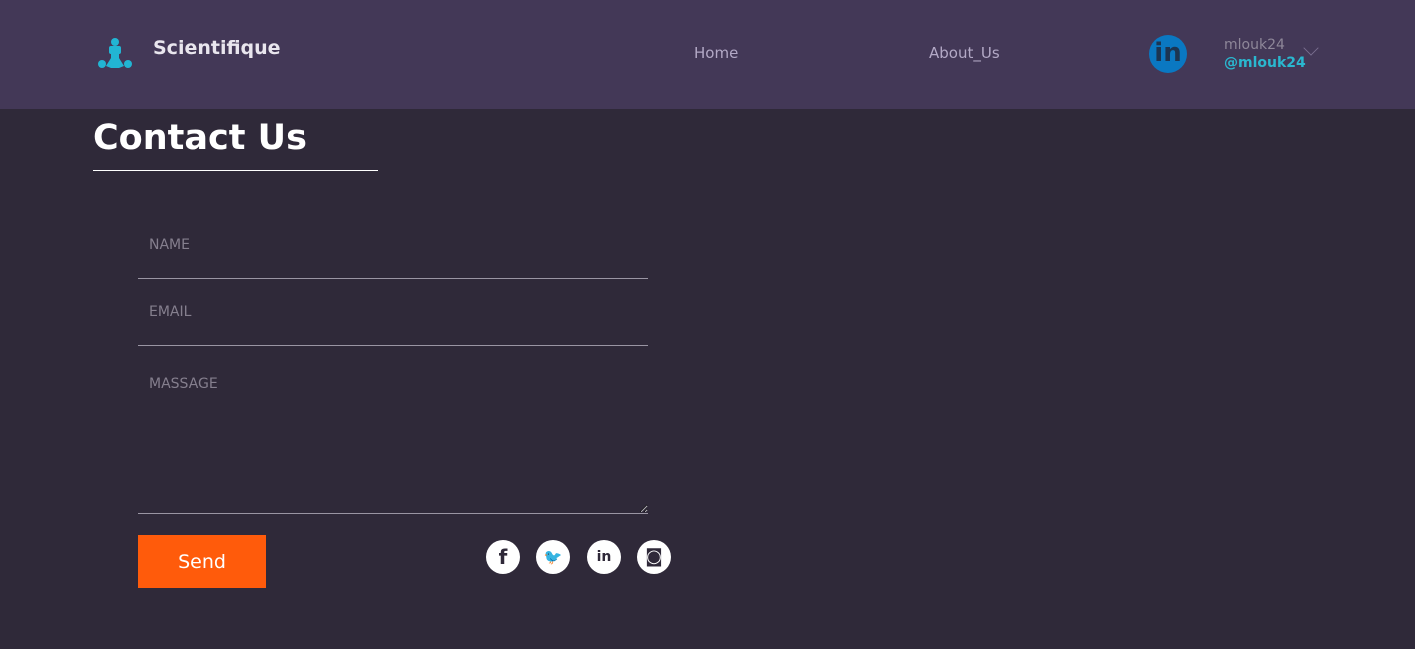 The image size is (1415, 649). Describe the element at coordinates (115, 53) in the screenshot. I see `logo-icon` at that location.